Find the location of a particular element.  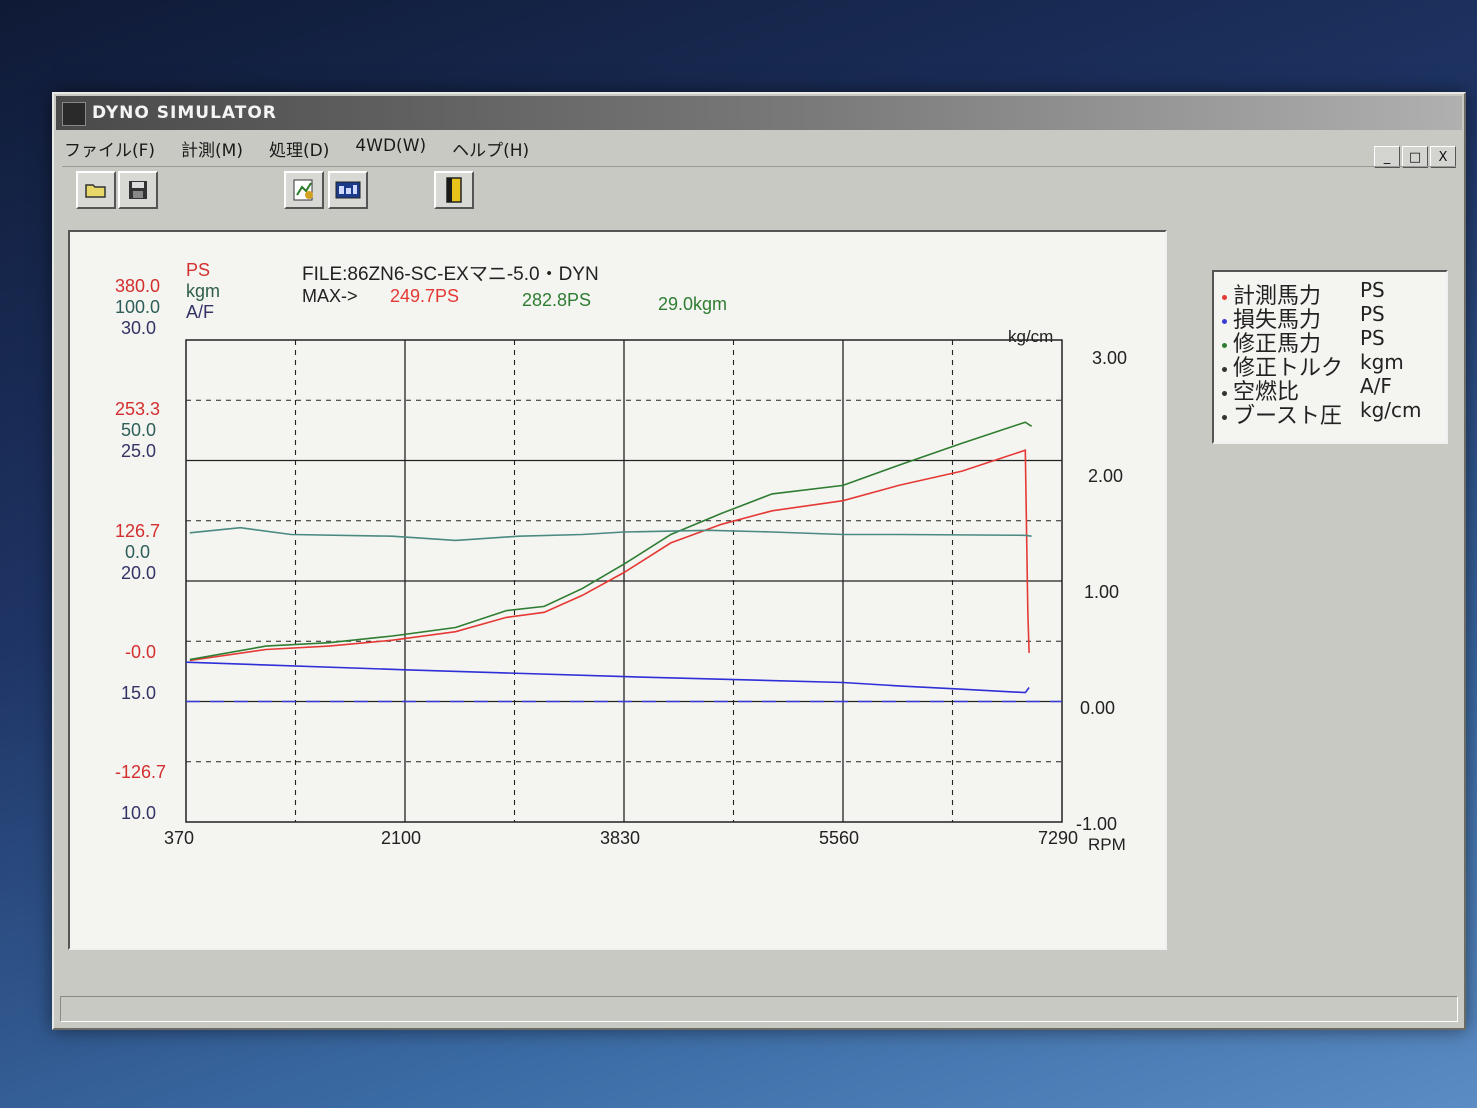

rpm-unit-label: RPM is located at coordinates (1107, 844).